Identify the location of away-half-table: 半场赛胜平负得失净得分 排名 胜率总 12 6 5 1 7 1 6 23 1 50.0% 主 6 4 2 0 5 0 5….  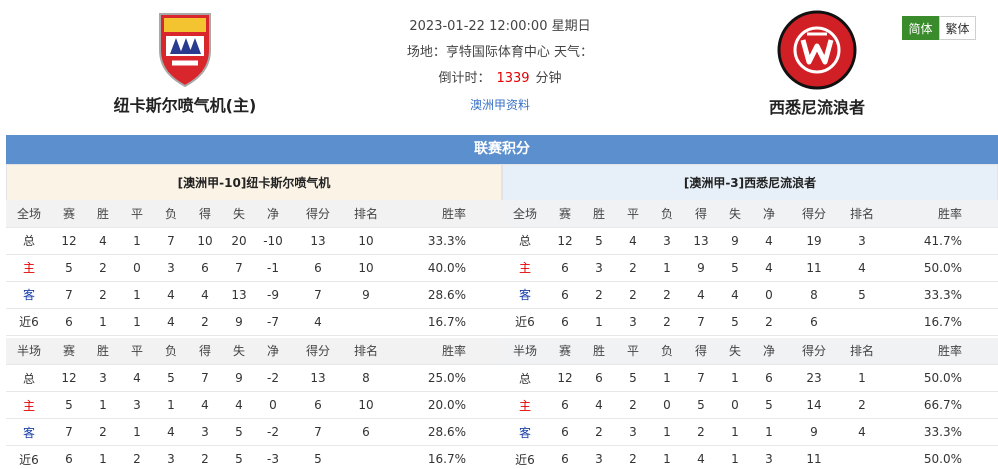
(750, 403).